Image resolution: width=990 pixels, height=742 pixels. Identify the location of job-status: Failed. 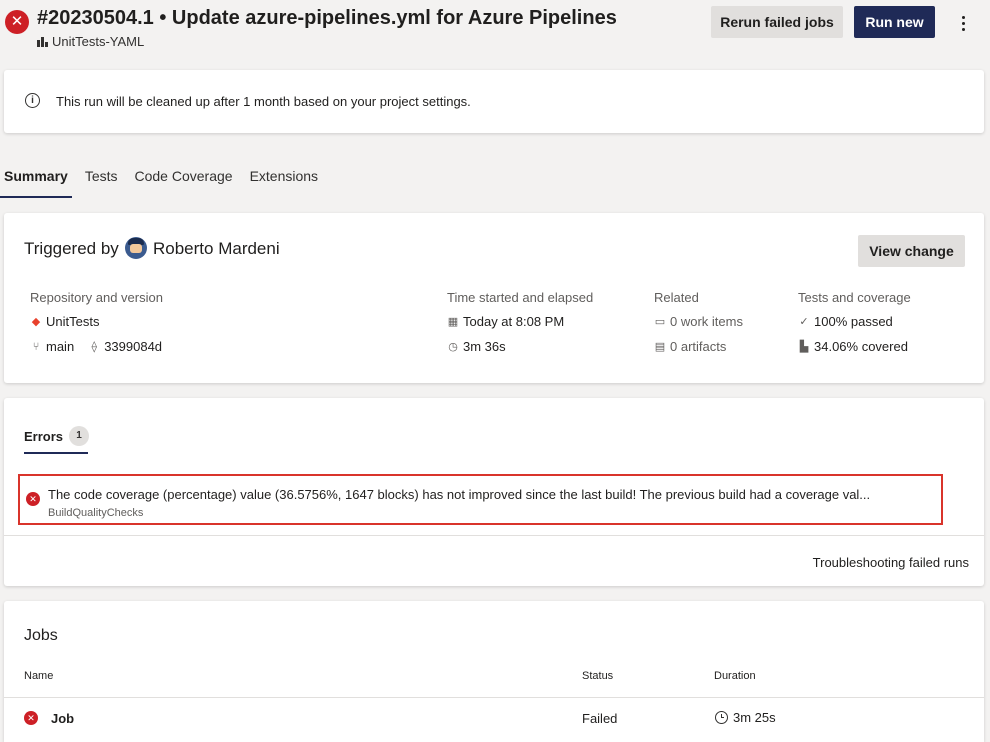
(600, 718).